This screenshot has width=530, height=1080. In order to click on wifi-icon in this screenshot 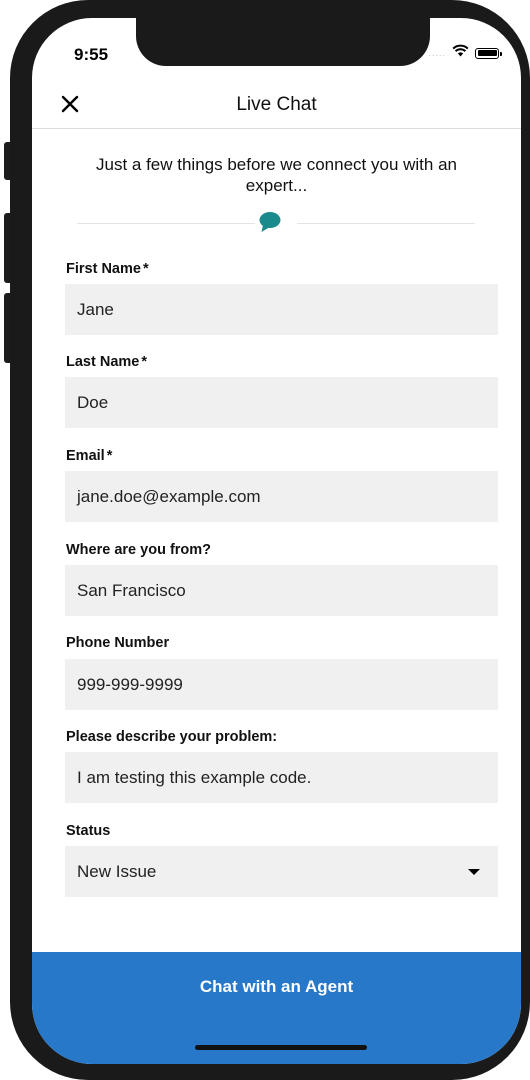, I will do `click(460, 53)`.